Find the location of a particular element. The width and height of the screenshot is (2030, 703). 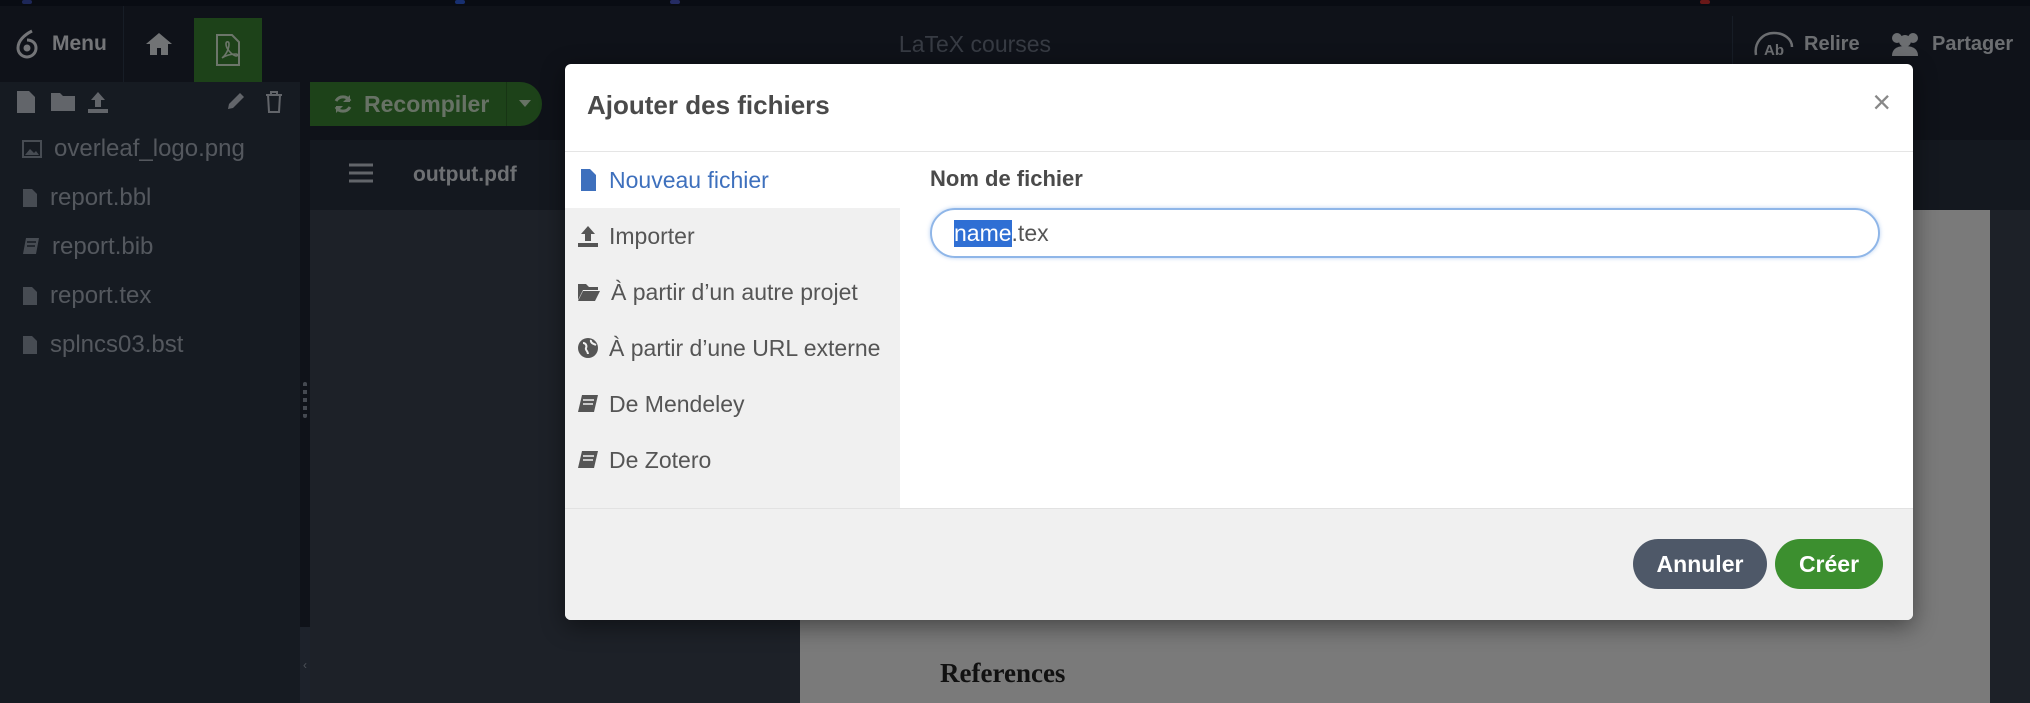

globe-icon is located at coordinates (588, 348).